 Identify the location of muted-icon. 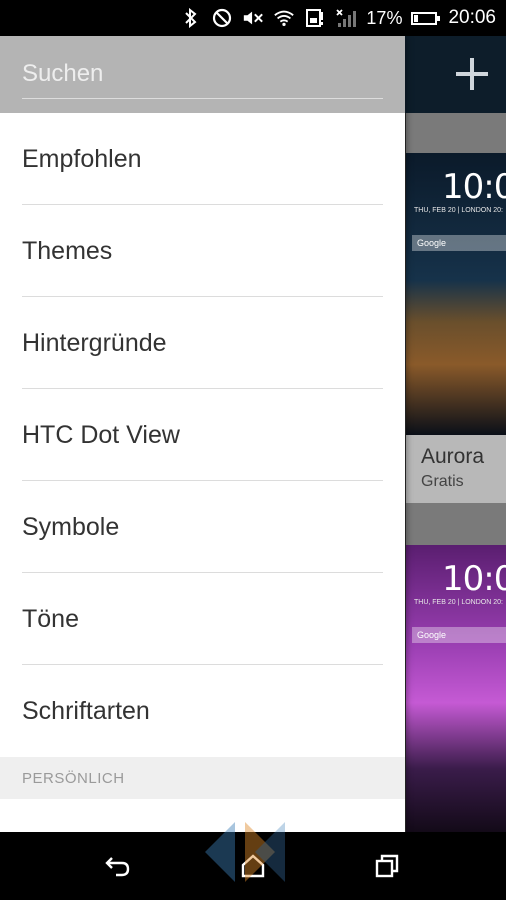
(253, 18).